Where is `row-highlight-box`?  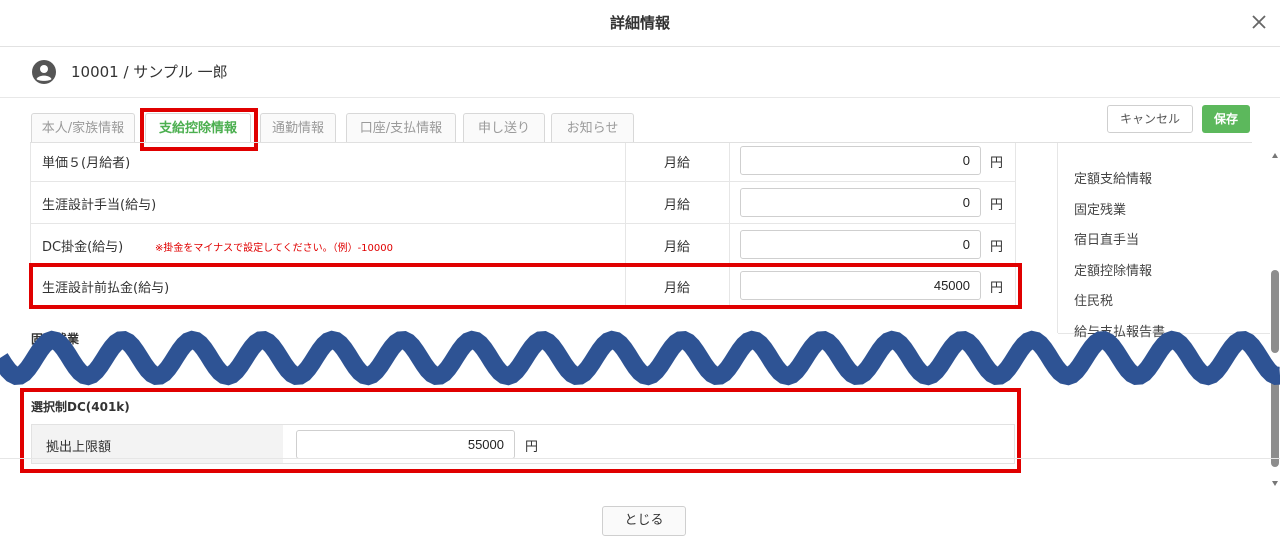
row-highlight-box is located at coordinates (525, 286).